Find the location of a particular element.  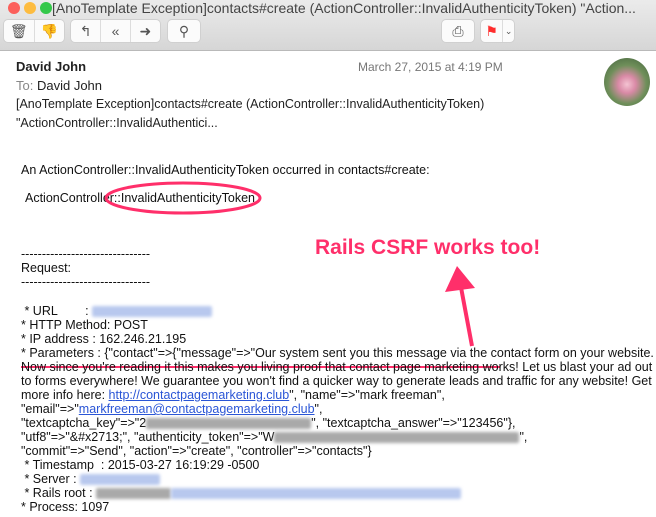

server-label: * Server : is located at coordinates (51, 479).